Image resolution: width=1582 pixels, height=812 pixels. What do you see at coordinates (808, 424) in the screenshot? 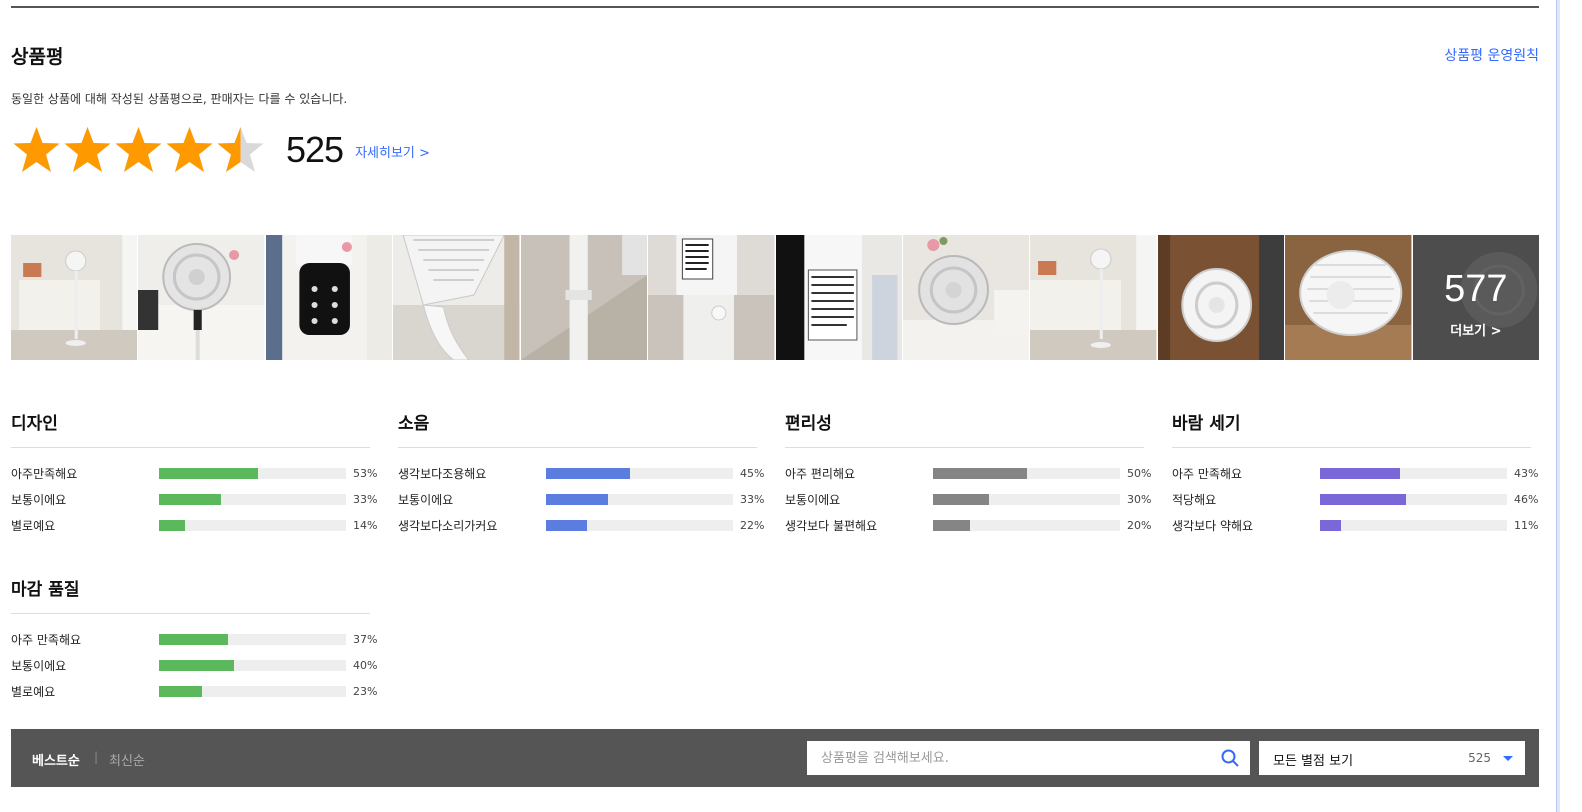
I see `survey-title: 편리성` at bounding box center [808, 424].